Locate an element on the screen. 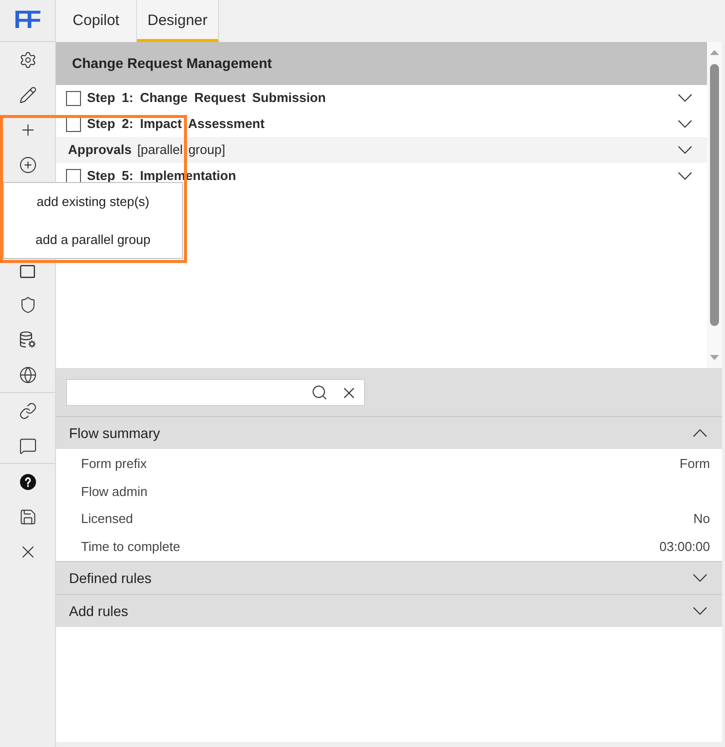  tab: Copilot is located at coordinates (96, 21).